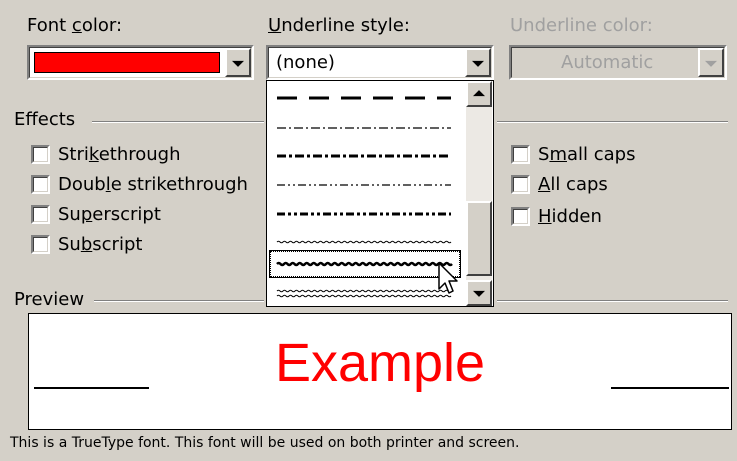 The image size is (737, 461). Describe the element at coordinates (479, 238) in the screenshot. I see `scroll-thumb` at that location.